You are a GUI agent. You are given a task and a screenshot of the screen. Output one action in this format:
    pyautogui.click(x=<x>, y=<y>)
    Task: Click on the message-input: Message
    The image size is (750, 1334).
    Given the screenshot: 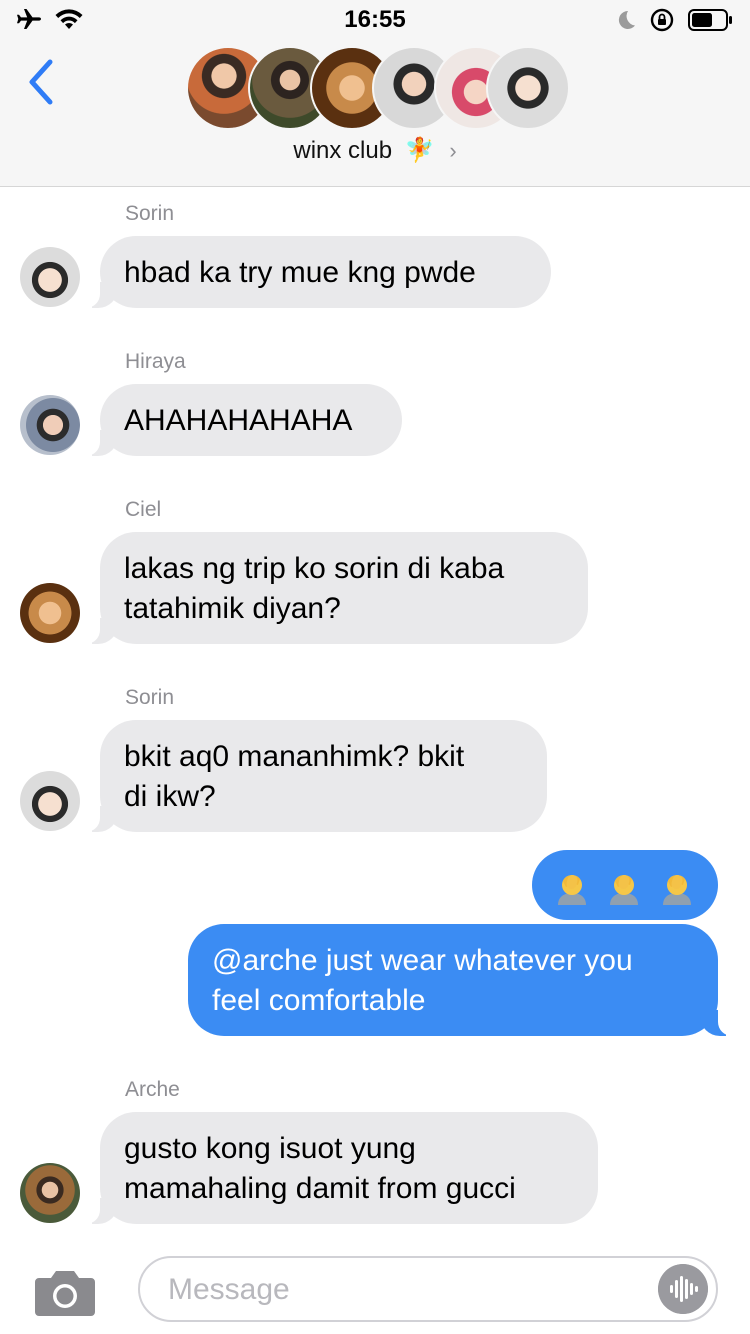 What is the action you would take?
    pyautogui.click(x=428, y=1289)
    